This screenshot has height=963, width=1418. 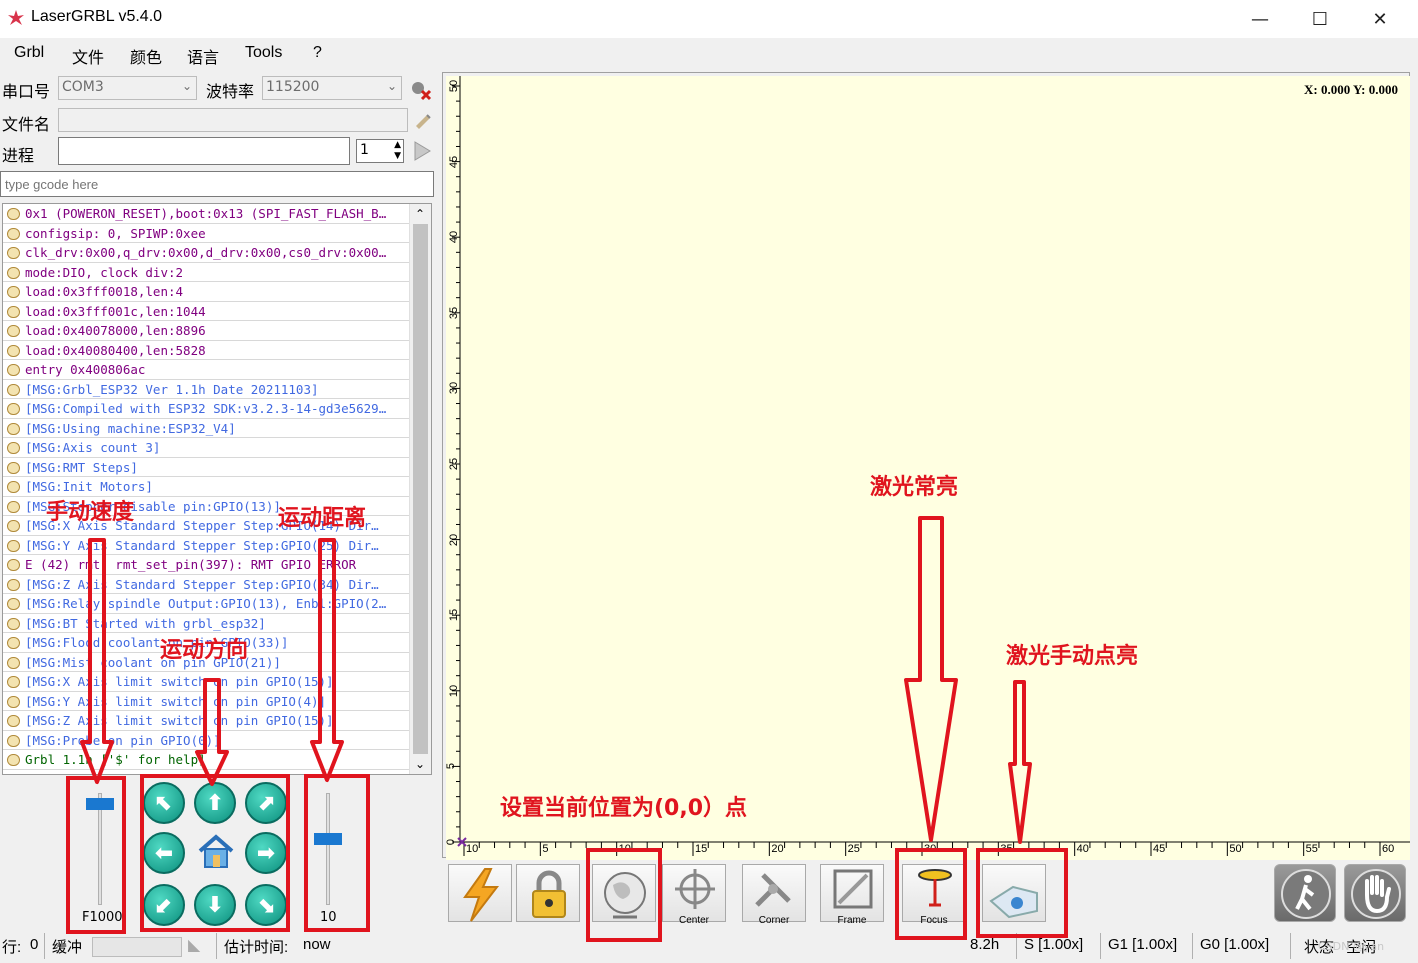 What do you see at coordinates (1072, 656) in the screenshot?
I see `laser-manual-annotation: 激光手动点亮` at bounding box center [1072, 656].